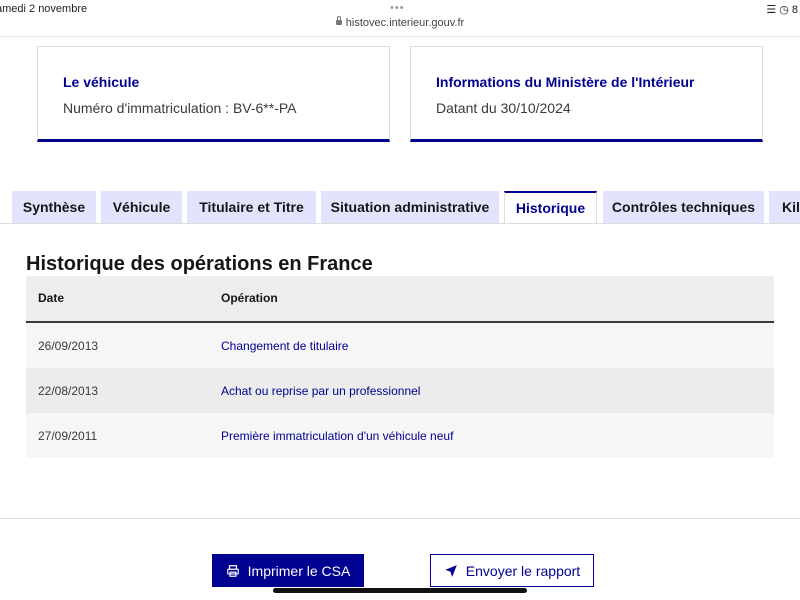  Describe the element at coordinates (683, 207) in the screenshot. I see `tab-controles-techniques: Contrôles techniques` at that location.